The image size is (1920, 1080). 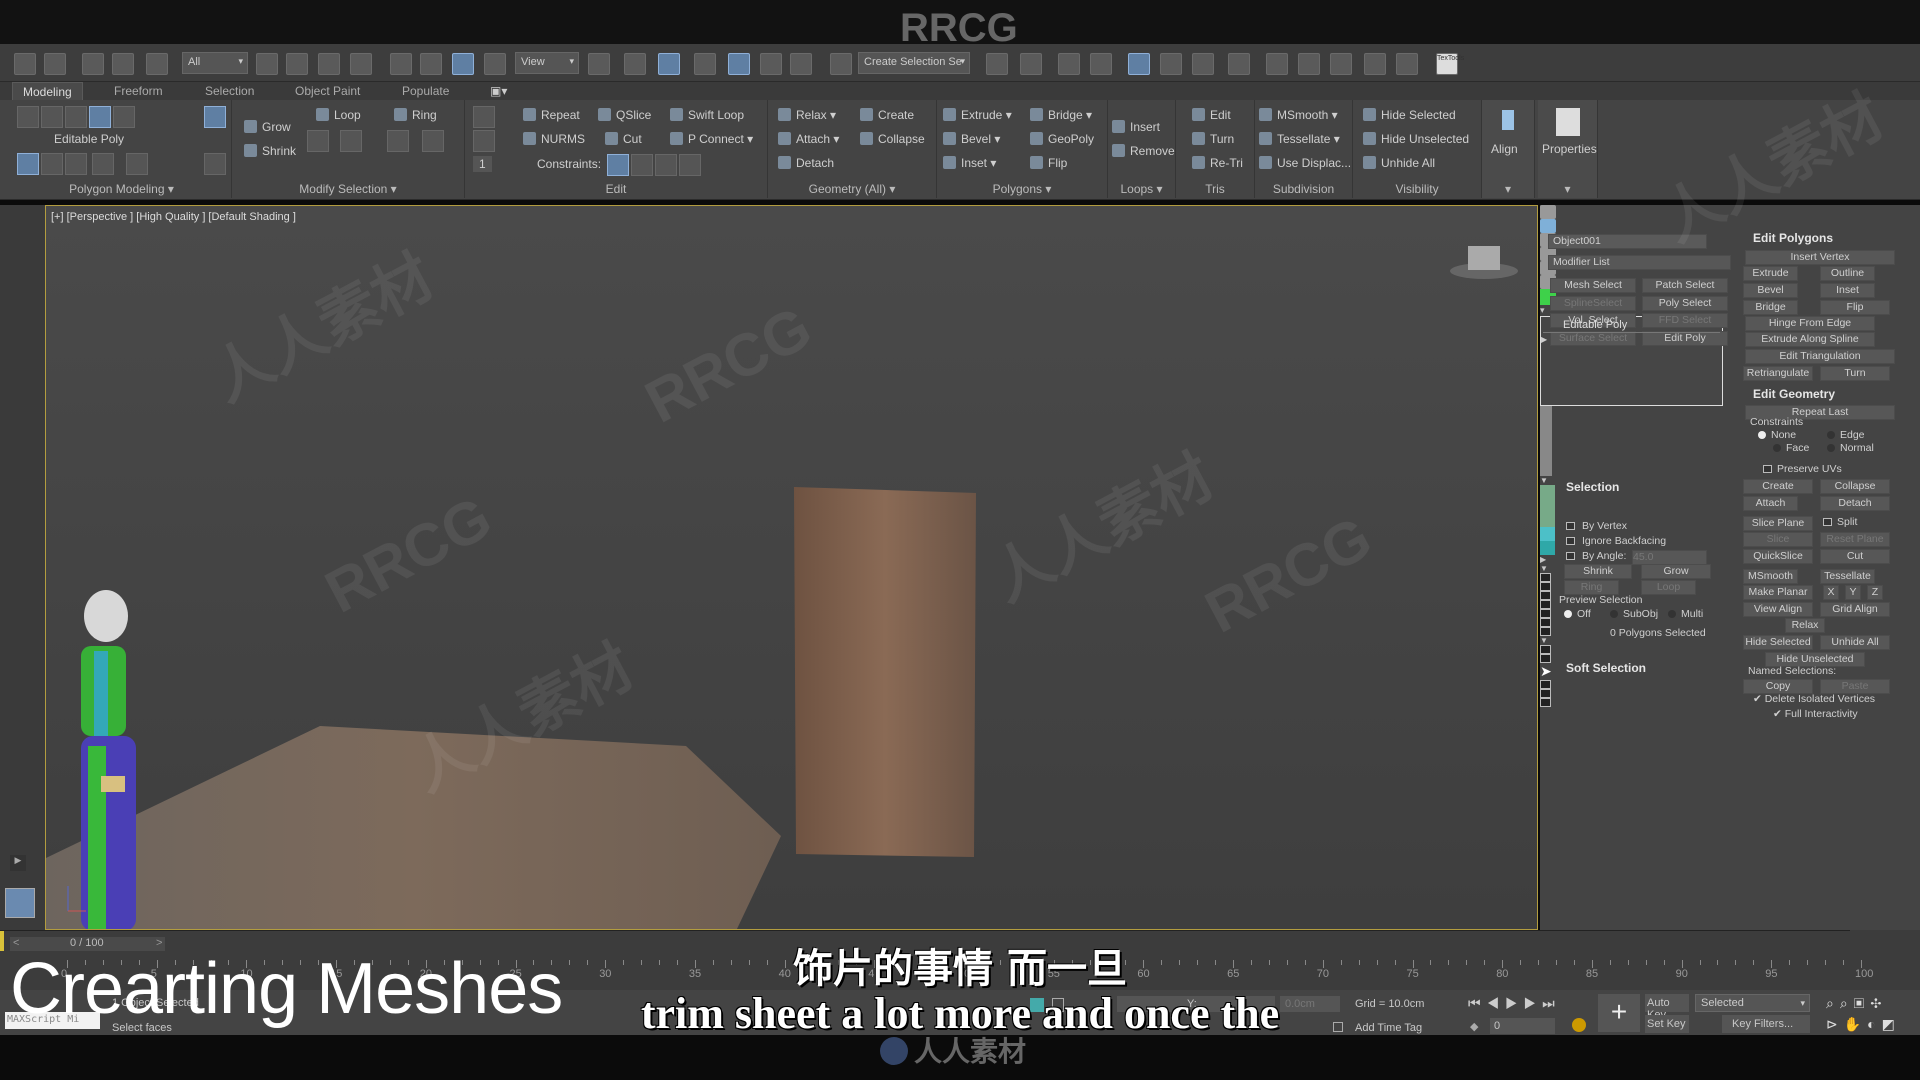 I want to click on constraint-face: Face, so click(x=1791, y=448).